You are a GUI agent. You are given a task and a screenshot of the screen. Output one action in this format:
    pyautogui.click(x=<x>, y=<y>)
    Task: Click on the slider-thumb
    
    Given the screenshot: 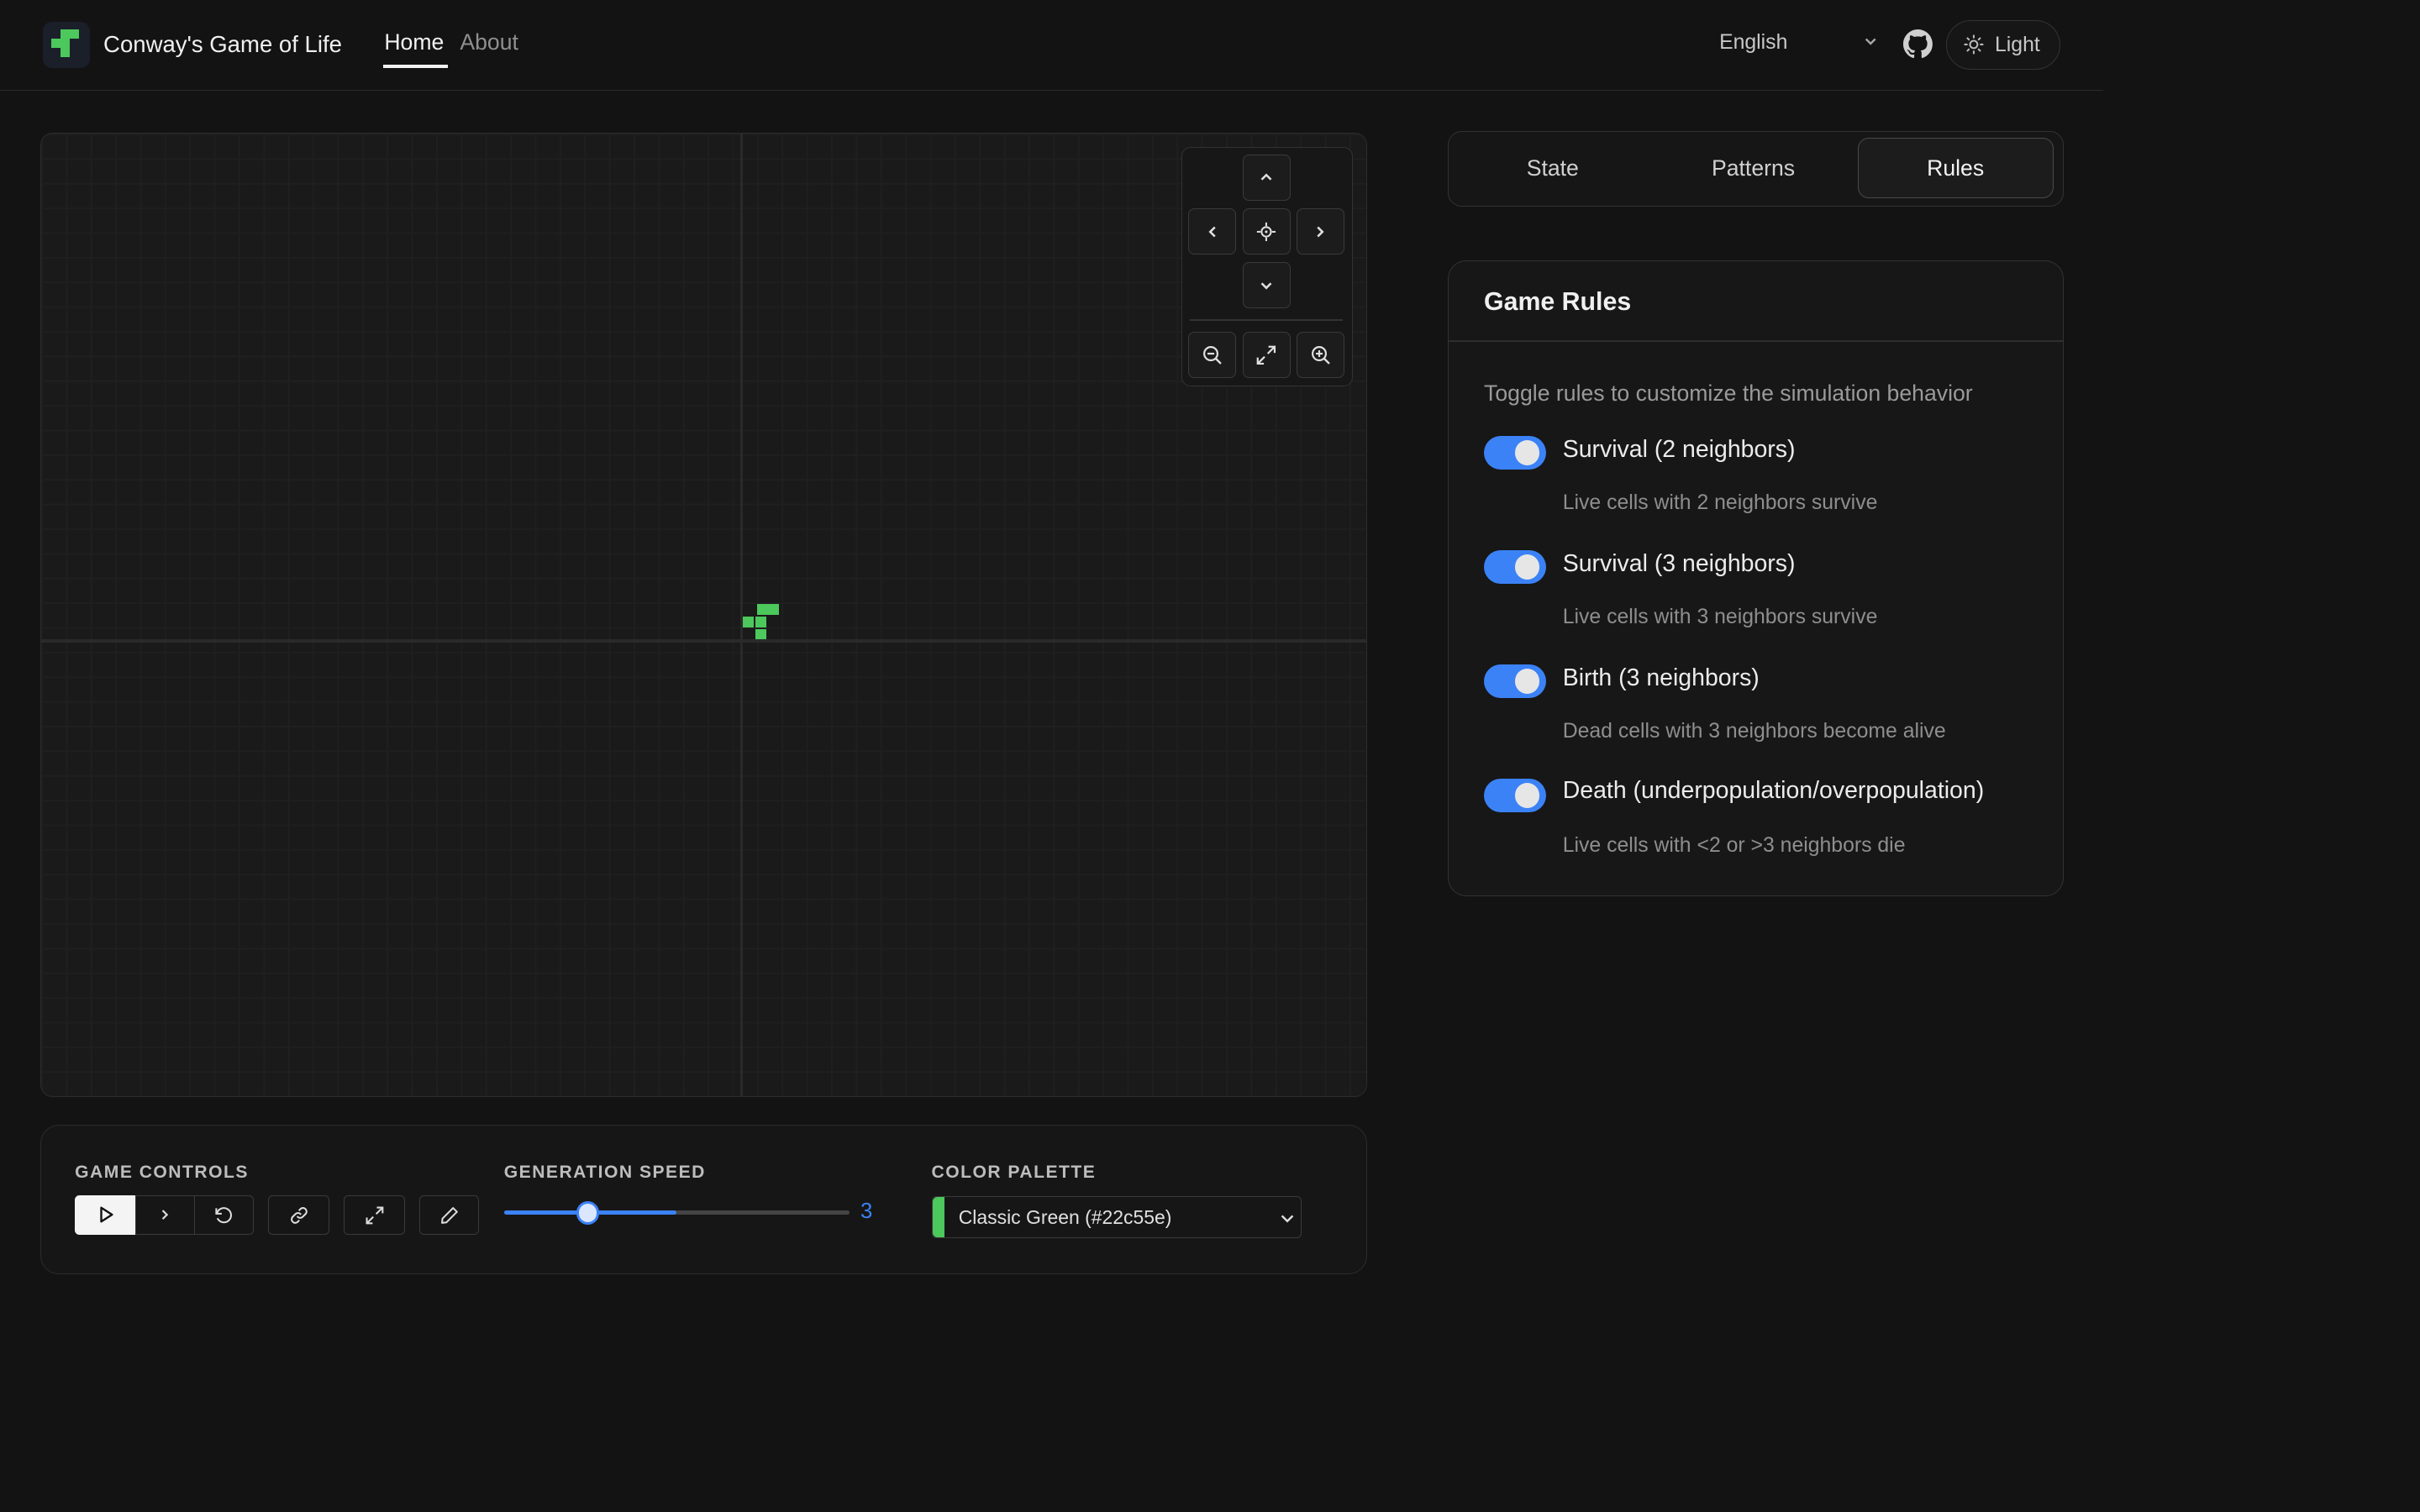 What is the action you would take?
    pyautogui.click(x=588, y=1212)
    